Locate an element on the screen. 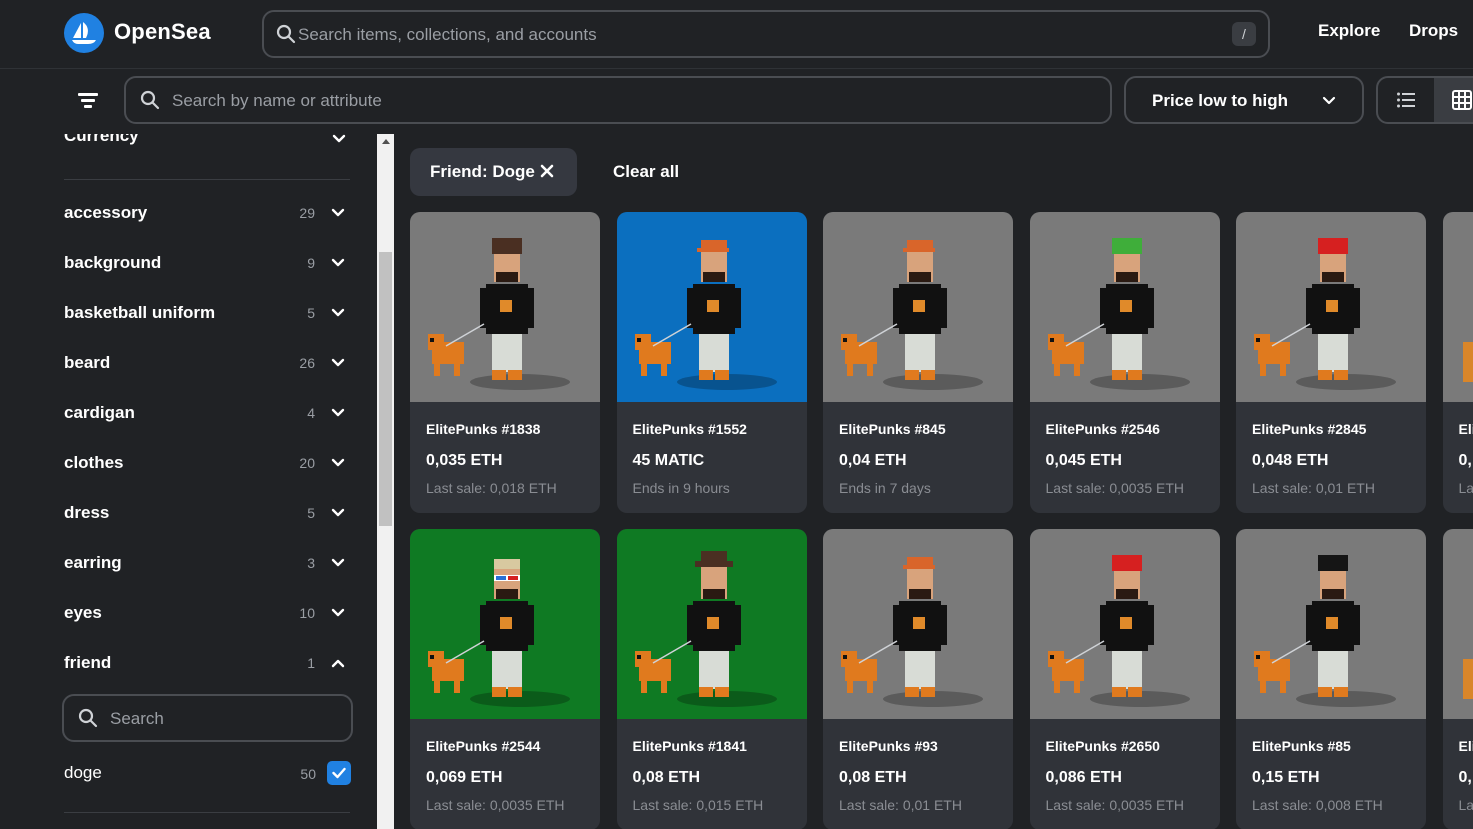 Image resolution: width=1473 pixels, height=829 pixels. friend-search-input: Search is located at coordinates (207, 718).